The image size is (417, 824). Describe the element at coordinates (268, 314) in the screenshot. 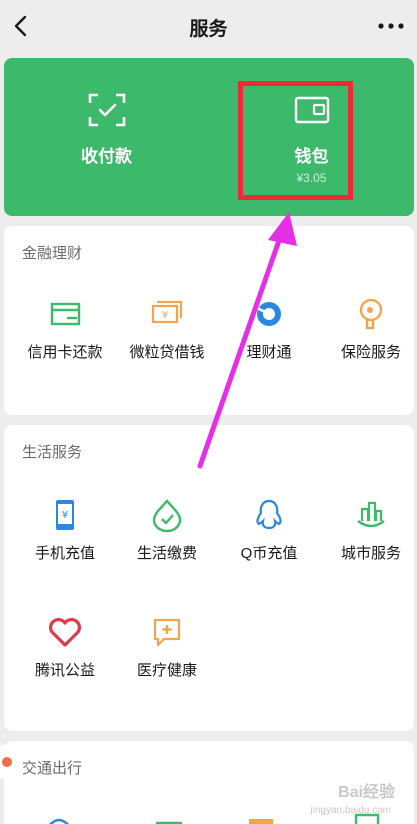

I see `wealth-icon` at that location.